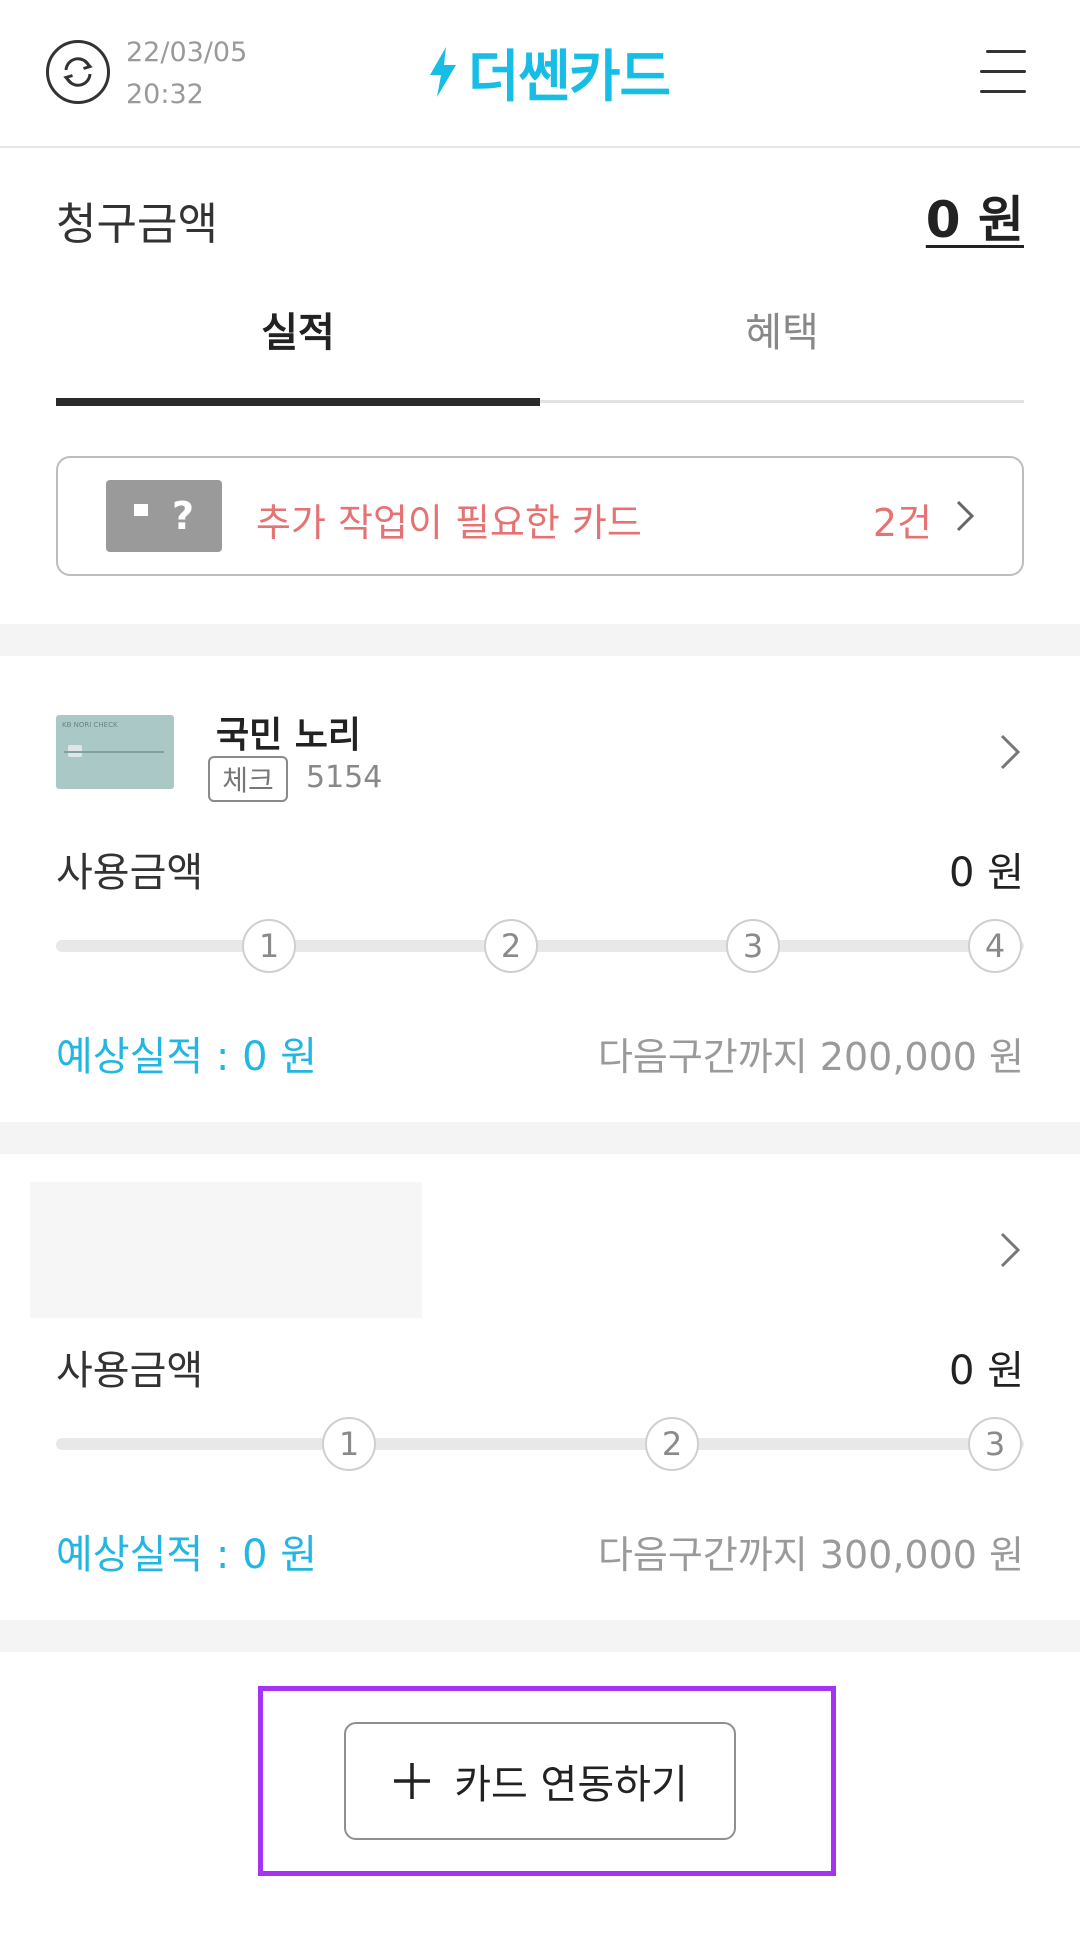 The height and width of the screenshot is (1941, 1080). I want to click on tier-step: 4, so click(995, 946).